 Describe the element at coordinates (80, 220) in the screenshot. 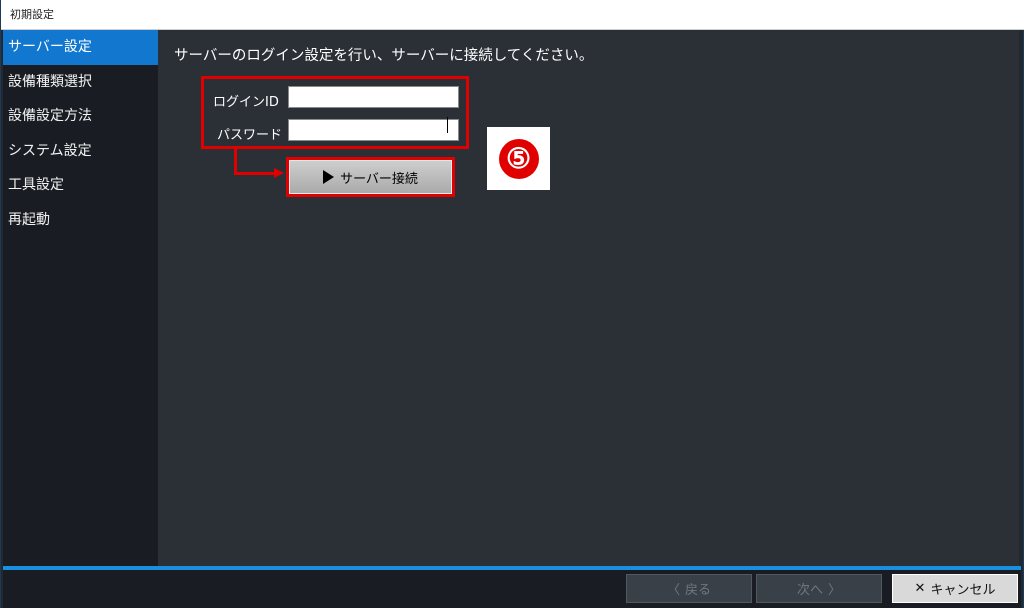

I see `sidebar-item-restart: 再起動` at that location.